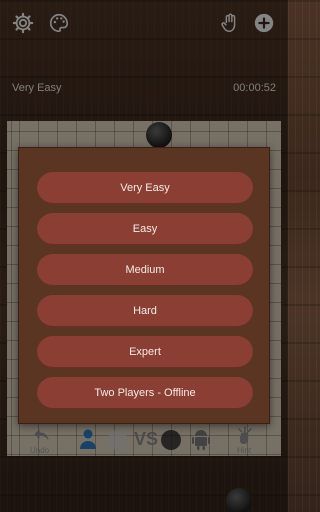  Describe the element at coordinates (145, 229) in the screenshot. I see `option-easy-button: Easy` at that location.